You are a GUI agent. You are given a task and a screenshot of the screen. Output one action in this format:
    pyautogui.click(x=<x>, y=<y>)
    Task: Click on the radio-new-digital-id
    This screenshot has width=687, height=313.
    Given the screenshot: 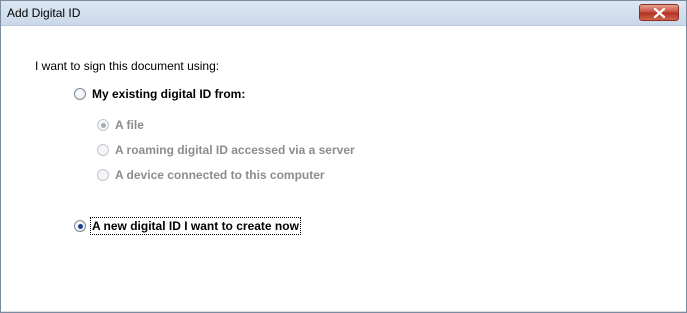 What is the action you would take?
    pyautogui.click(x=80, y=226)
    